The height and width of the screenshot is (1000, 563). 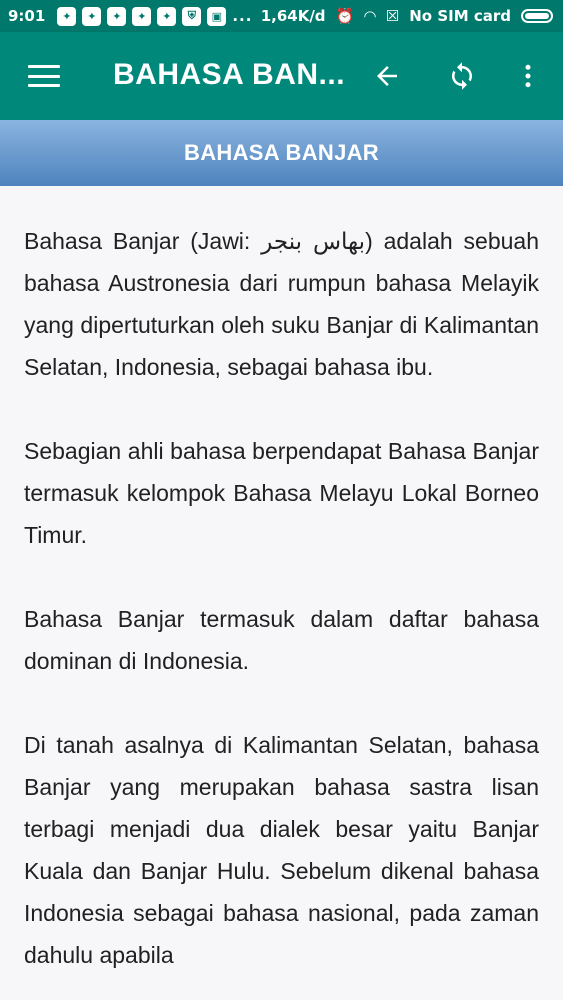 I want to click on battery-icon, so click(x=537, y=16).